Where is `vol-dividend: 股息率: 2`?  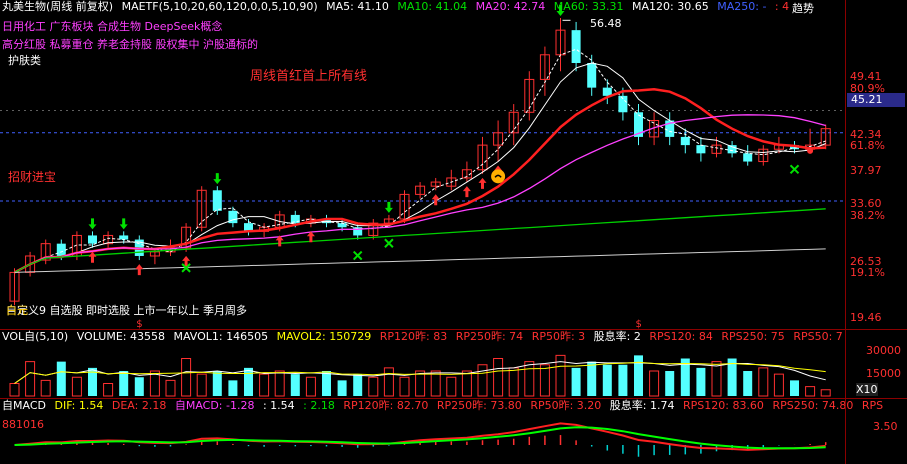
vol-dividend: 股息率: 2 is located at coordinates (617, 336).